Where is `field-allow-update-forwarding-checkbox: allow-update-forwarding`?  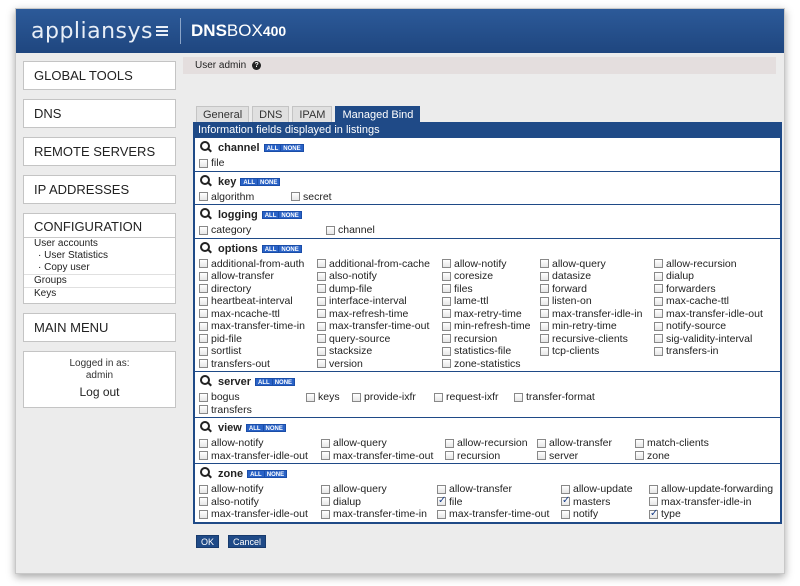
field-allow-update-forwarding-checkbox: allow-update-forwarding is located at coordinates (712, 489).